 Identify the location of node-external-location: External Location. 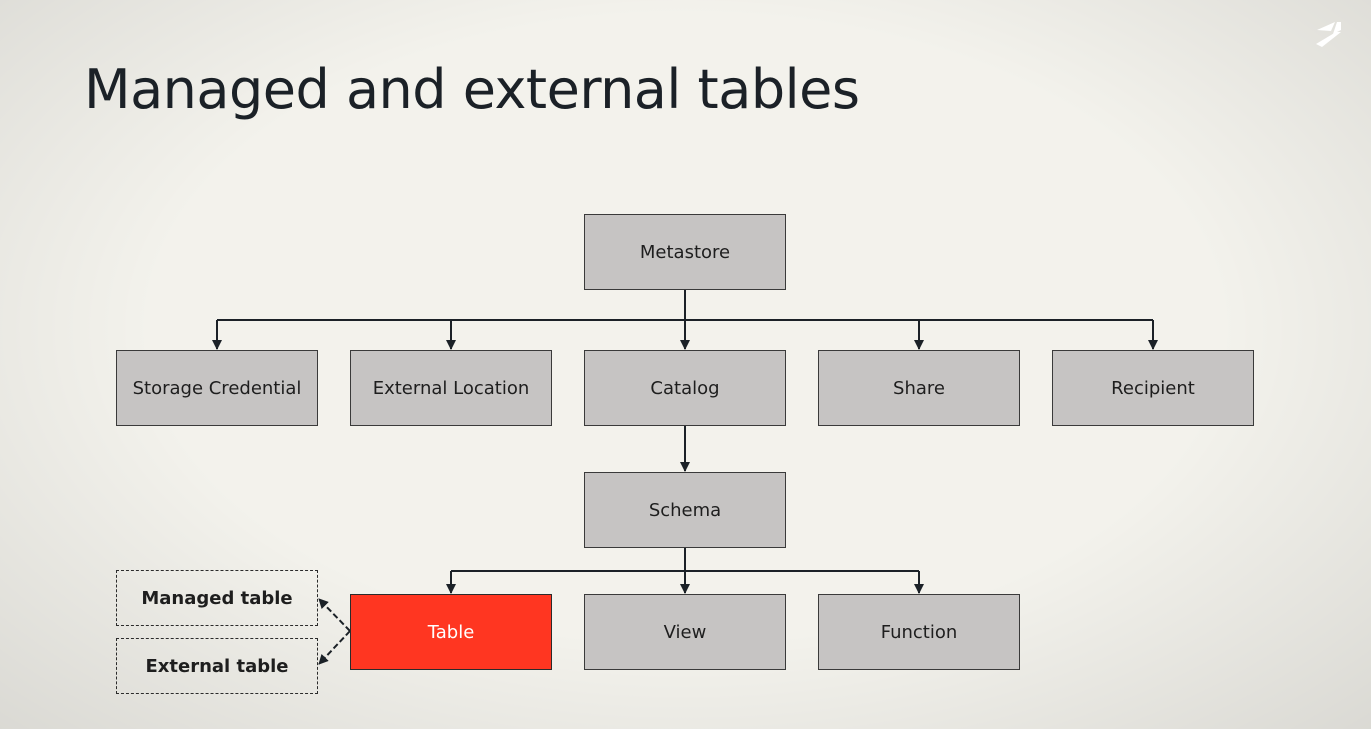
(451, 388).